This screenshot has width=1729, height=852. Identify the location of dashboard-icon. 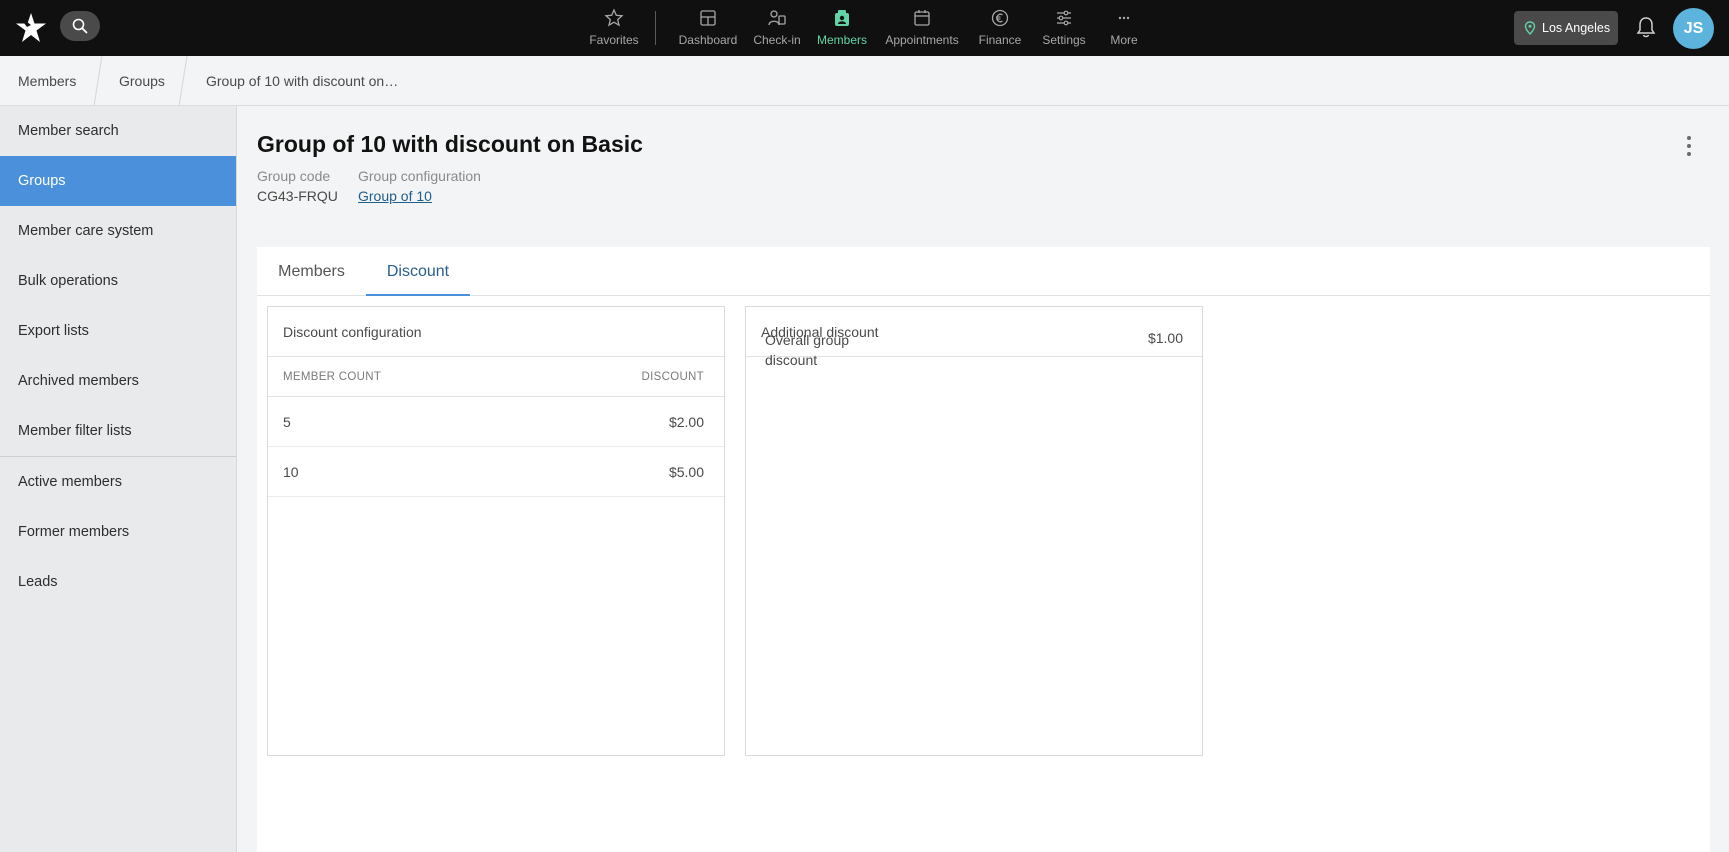
(708, 18).